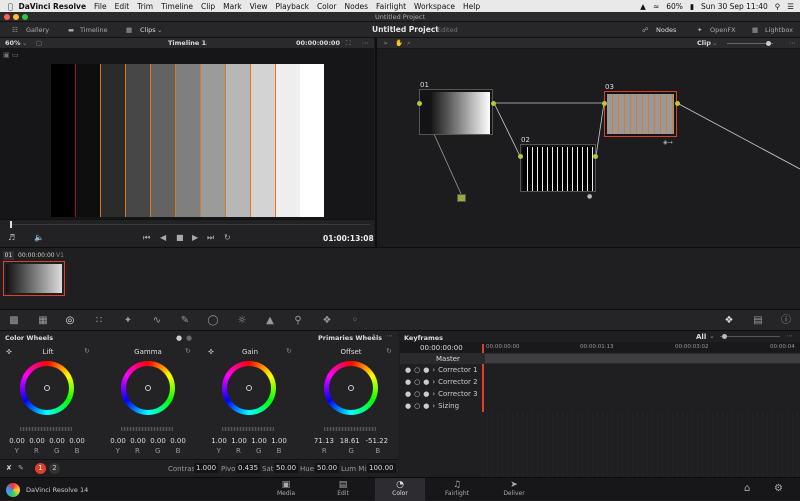 The image size is (800, 501). I want to click on offset-reset-icon: ↻, so click(389, 351).